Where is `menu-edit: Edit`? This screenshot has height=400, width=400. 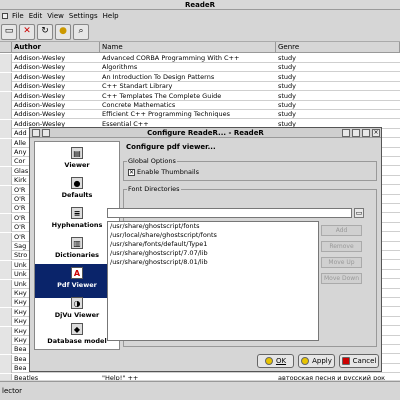 menu-edit: Edit is located at coordinates (36, 16).